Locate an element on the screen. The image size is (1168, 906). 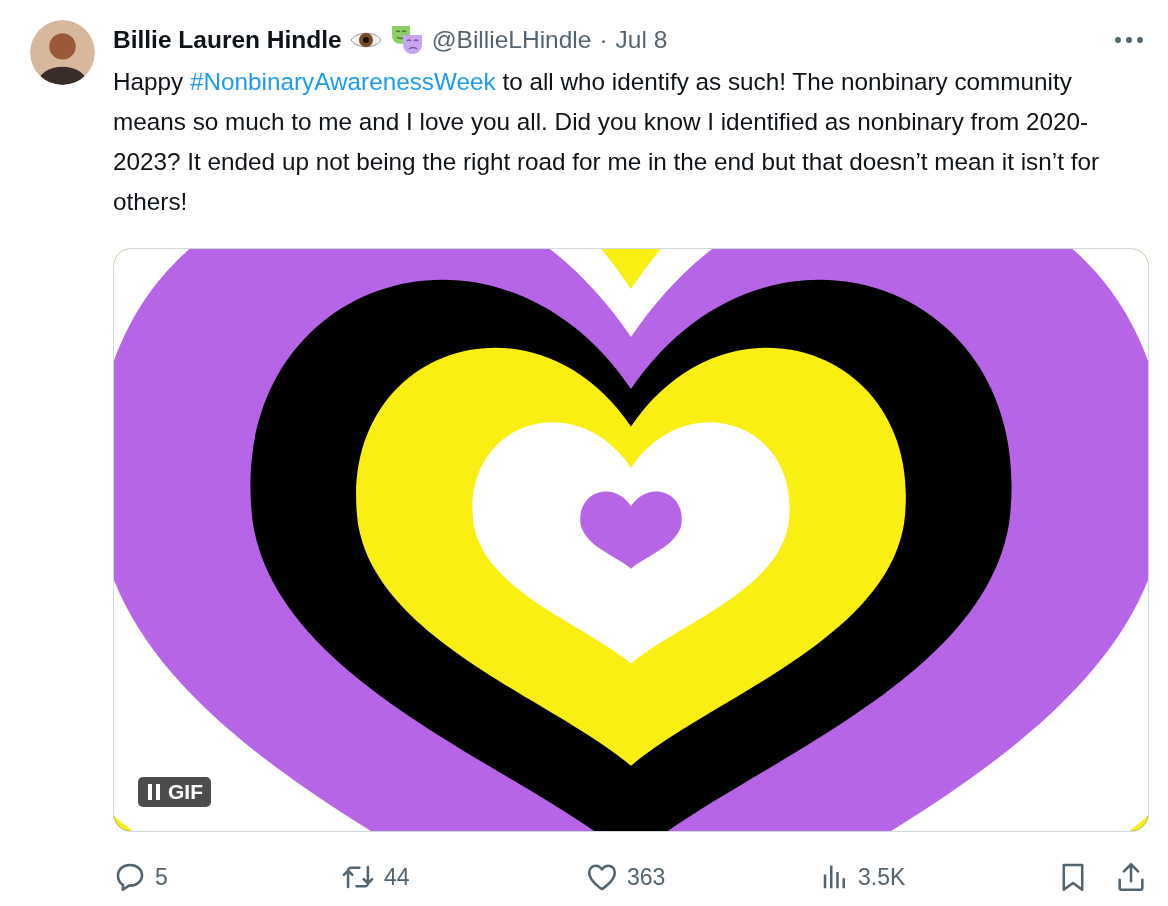
eye-icon is located at coordinates (365, 40).